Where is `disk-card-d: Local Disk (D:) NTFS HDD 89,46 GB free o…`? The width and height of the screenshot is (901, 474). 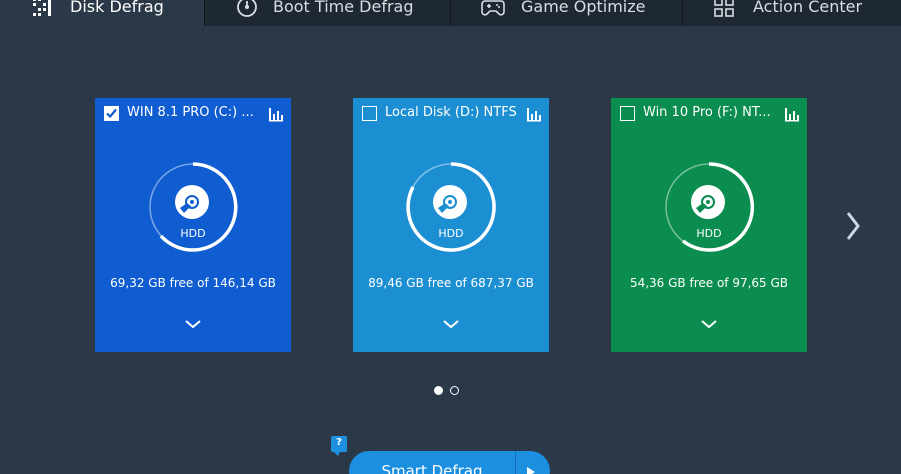
disk-card-d: Local Disk (D:) NTFS HDD 89,46 GB free o… is located at coordinates (451, 225).